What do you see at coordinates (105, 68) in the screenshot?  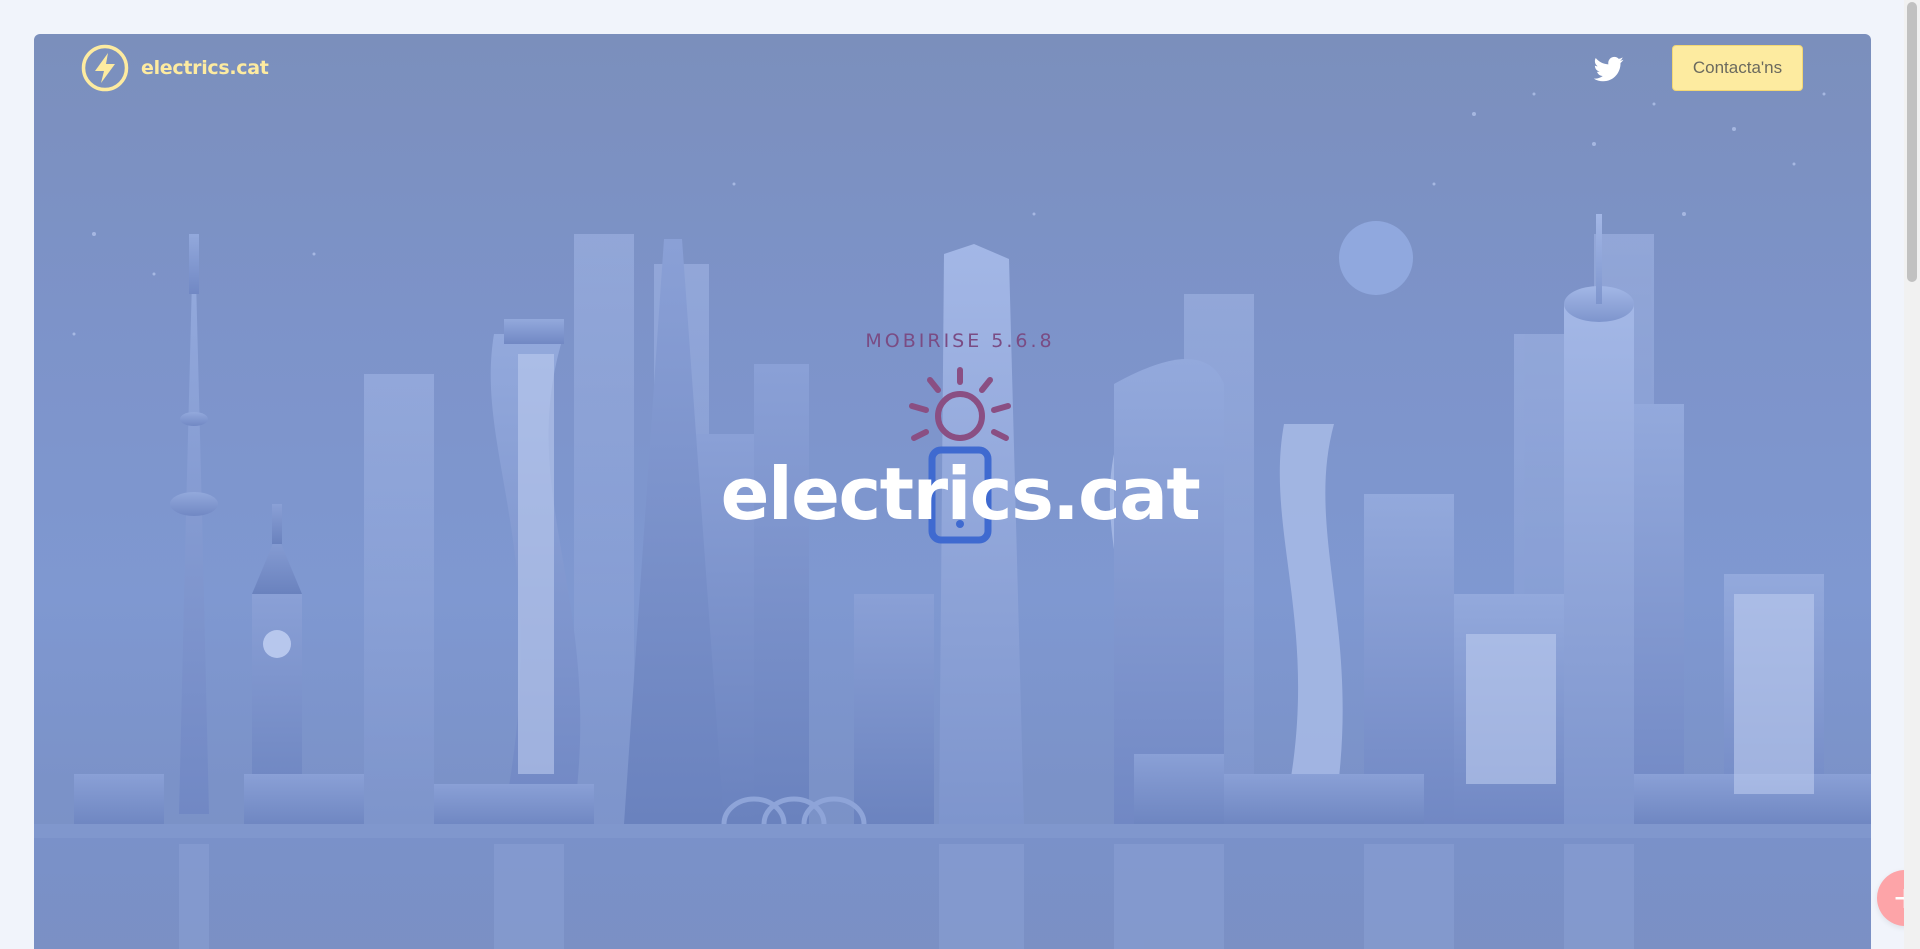 I see `lightning-bolt-icon` at bounding box center [105, 68].